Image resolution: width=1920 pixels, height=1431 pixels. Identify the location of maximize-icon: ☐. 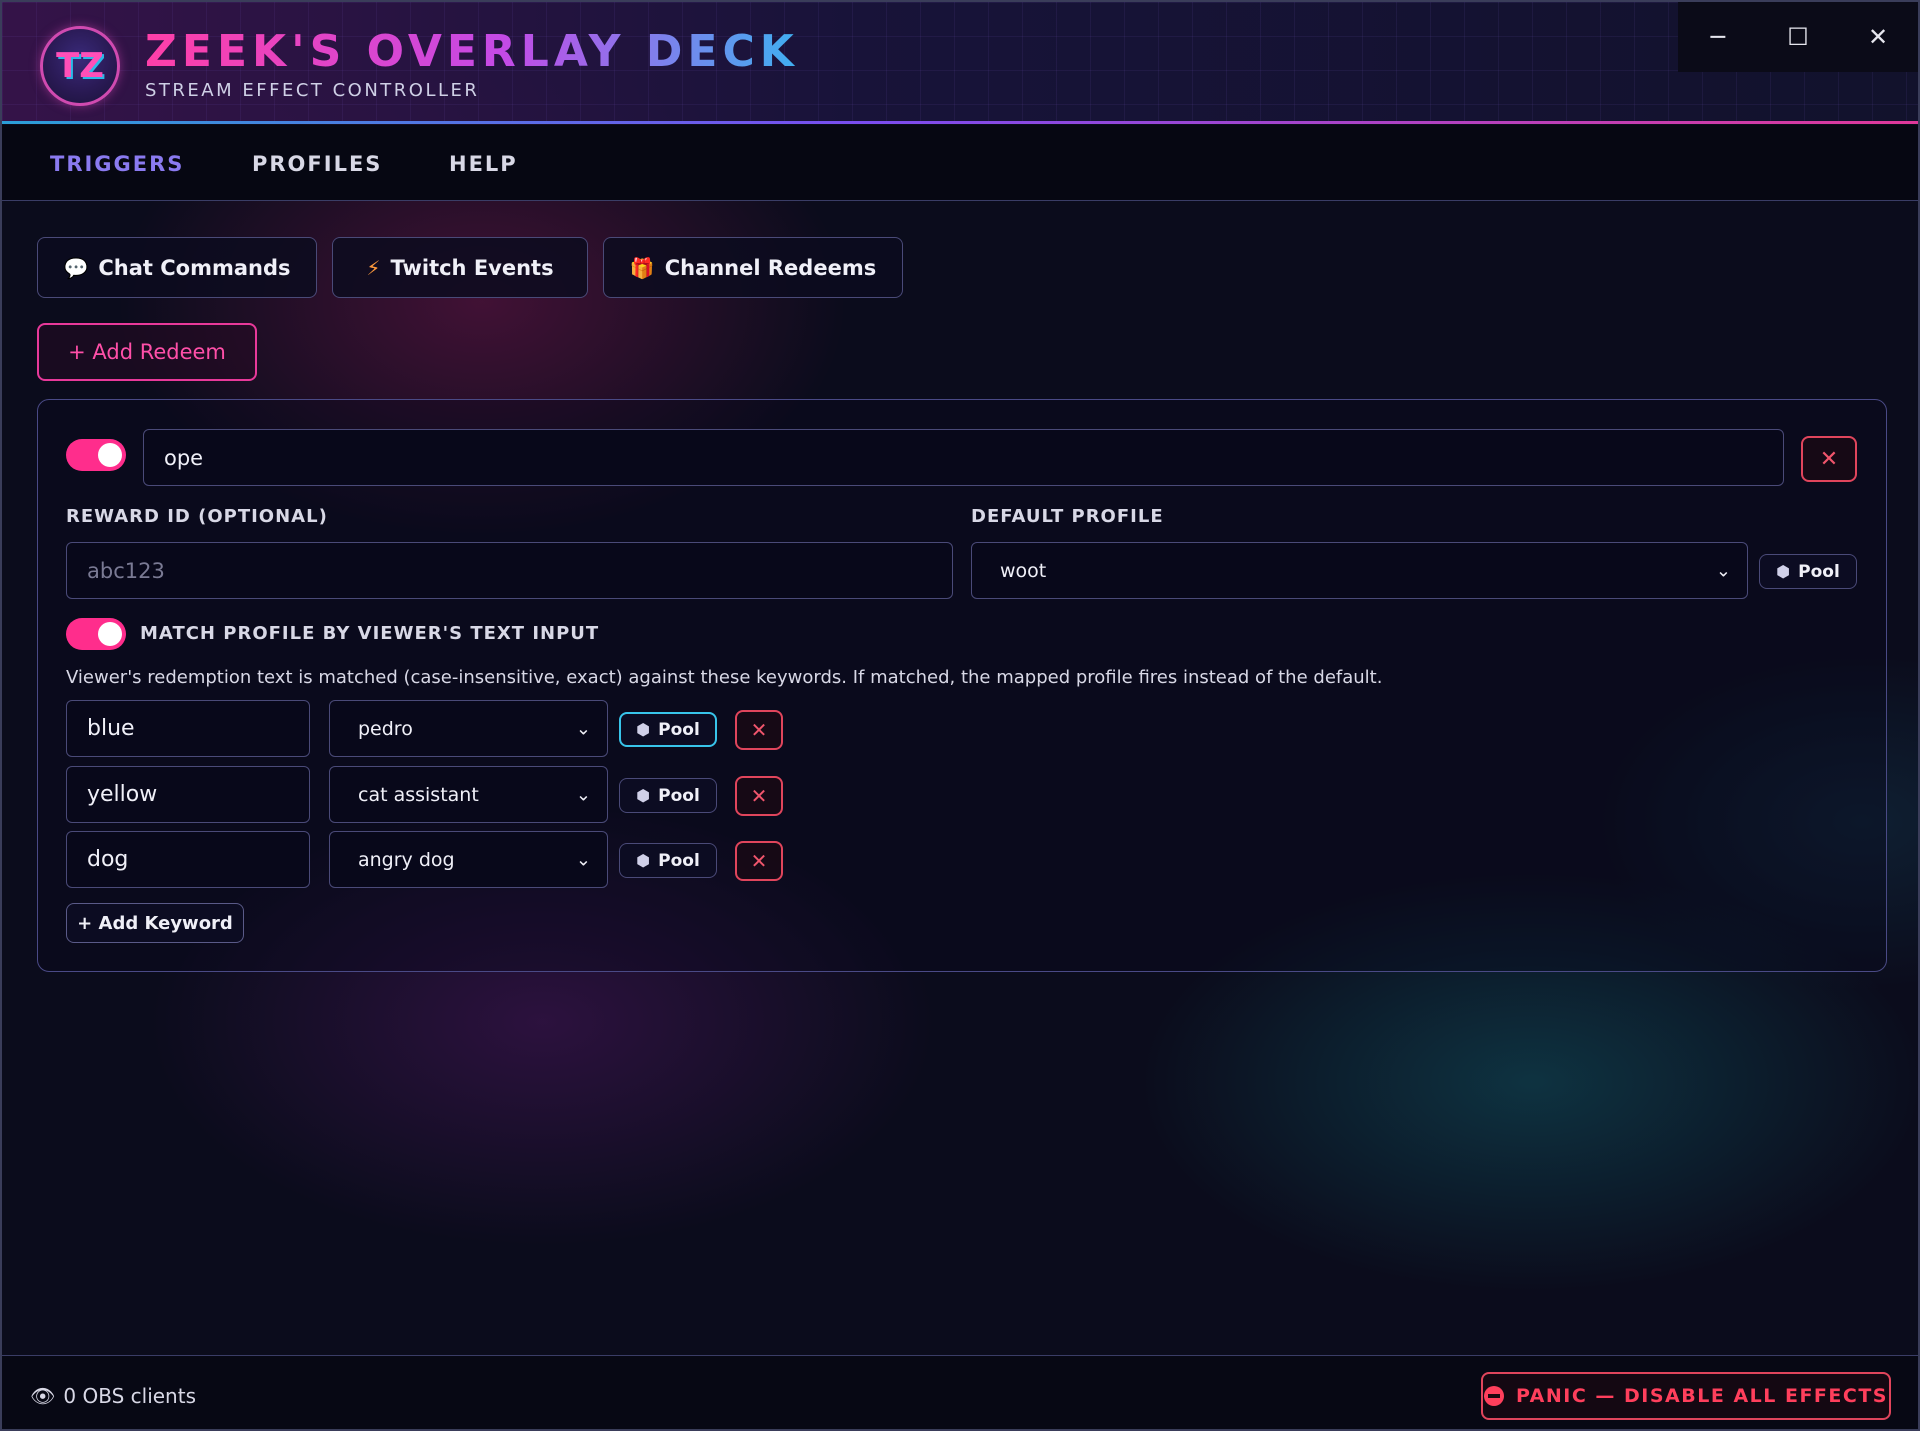
(1798, 37).